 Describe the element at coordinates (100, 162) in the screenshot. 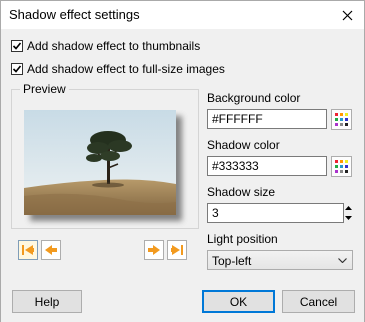

I see `preview-image` at that location.